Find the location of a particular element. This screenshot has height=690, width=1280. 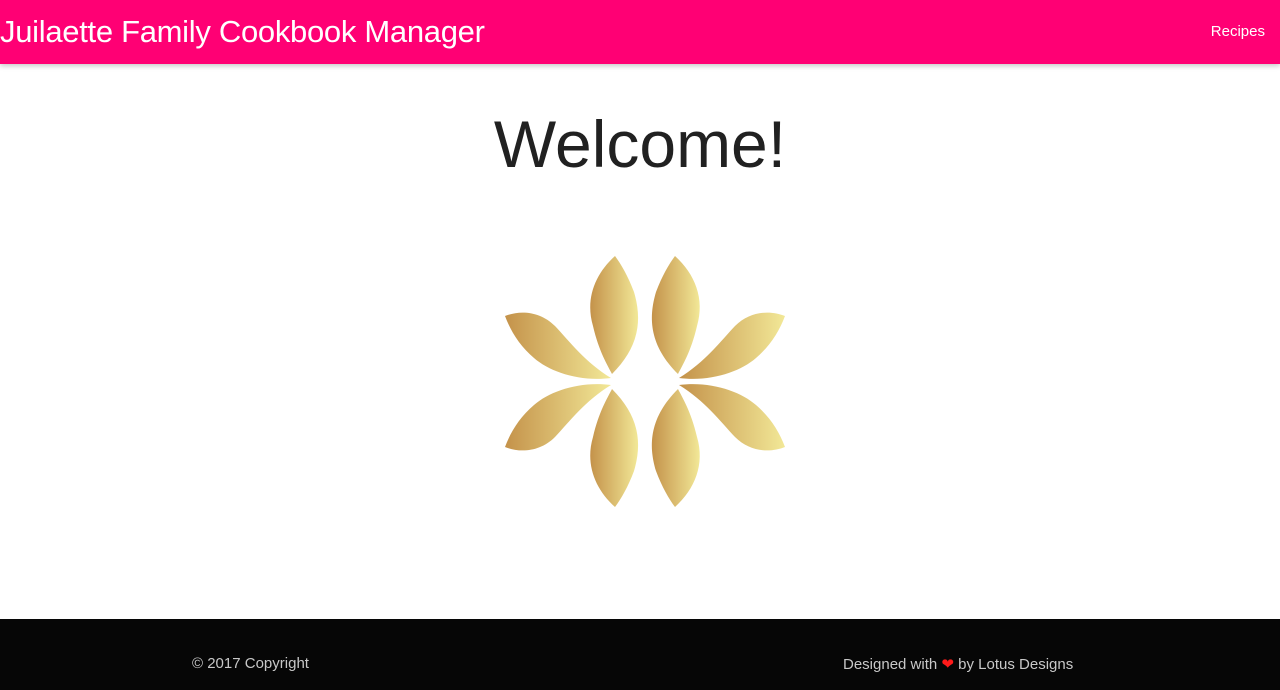

footer-designed-with: Designed with is located at coordinates (890, 664).